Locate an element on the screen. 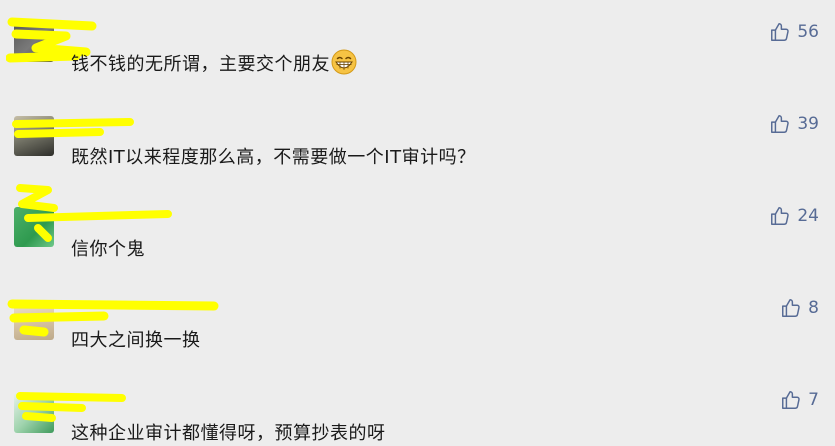 The image size is (835, 446). comment-text: 既然IT以来程度那么高，不需要做一个IT审计吗？ is located at coordinates (273, 157).